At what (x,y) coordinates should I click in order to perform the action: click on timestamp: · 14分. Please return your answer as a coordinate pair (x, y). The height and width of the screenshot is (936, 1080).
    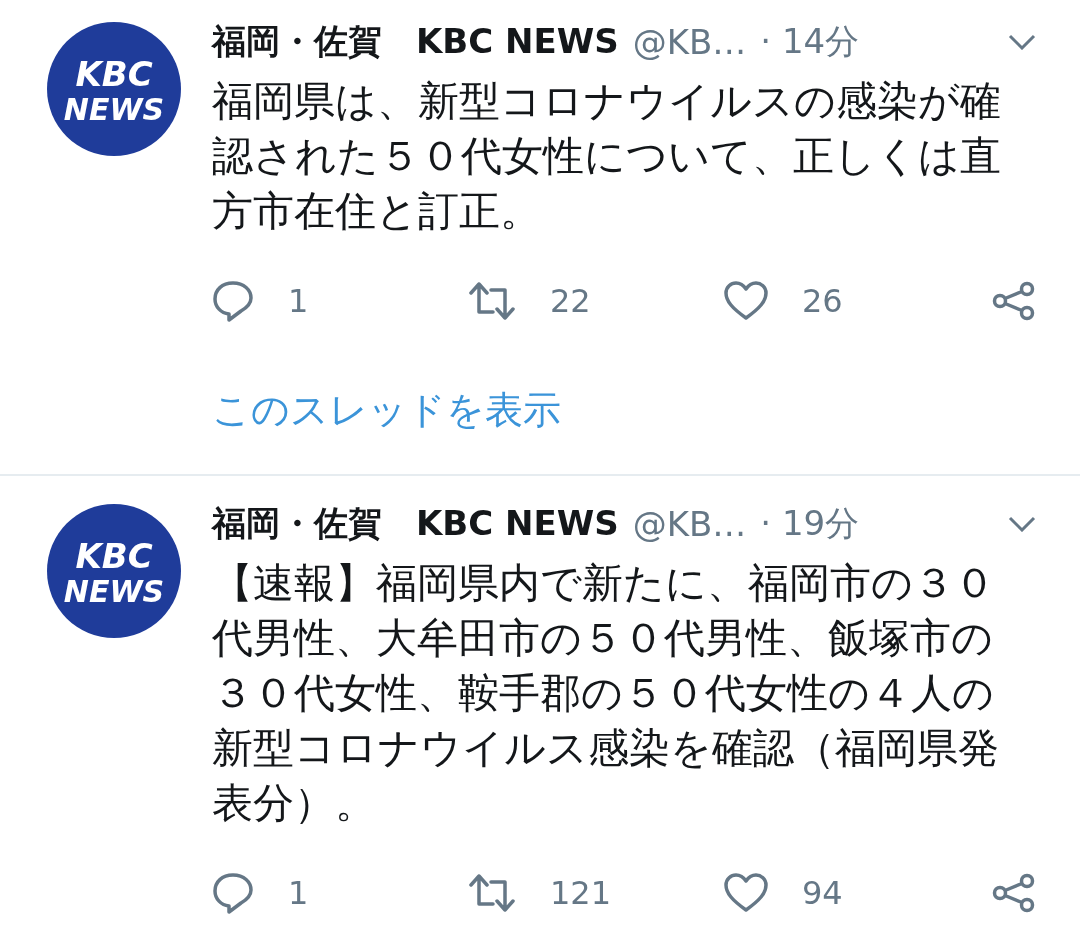
    Looking at the image, I should click on (810, 41).